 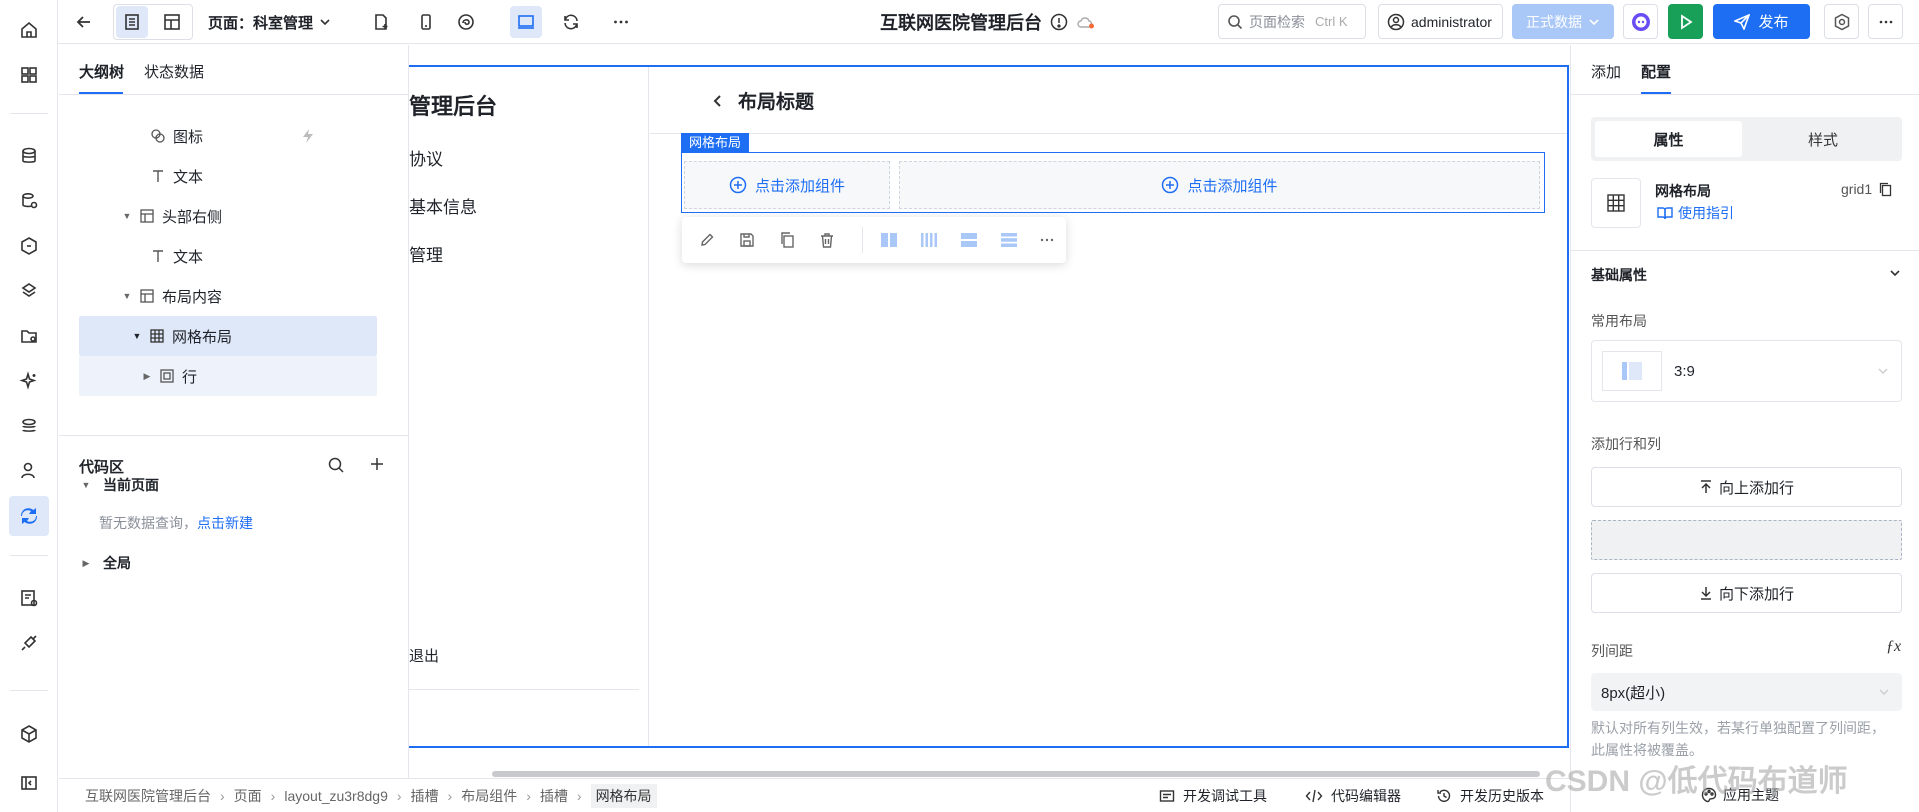 I want to click on tree-node: ▼ 布局内容, so click(x=228, y=296).